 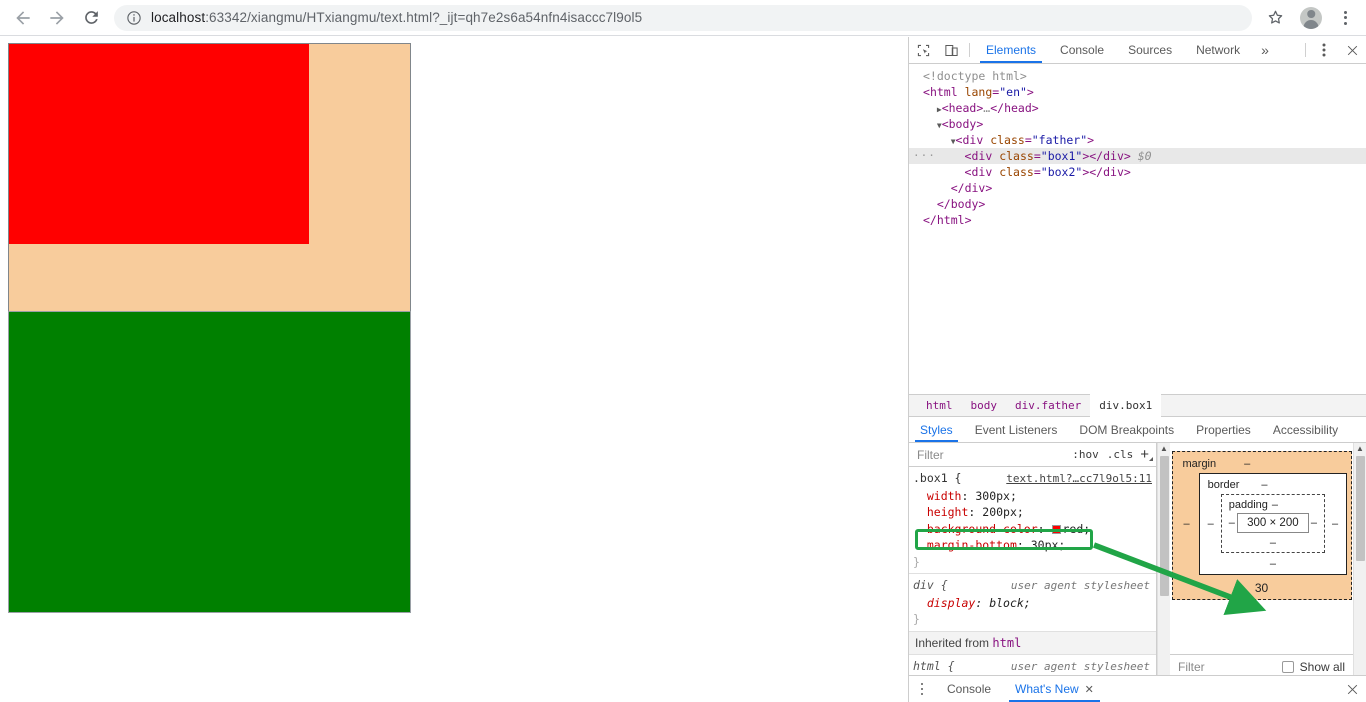 What do you see at coordinates (1164, 449) in the screenshot?
I see `scroll-up-arrow-icon: ▲` at bounding box center [1164, 449].